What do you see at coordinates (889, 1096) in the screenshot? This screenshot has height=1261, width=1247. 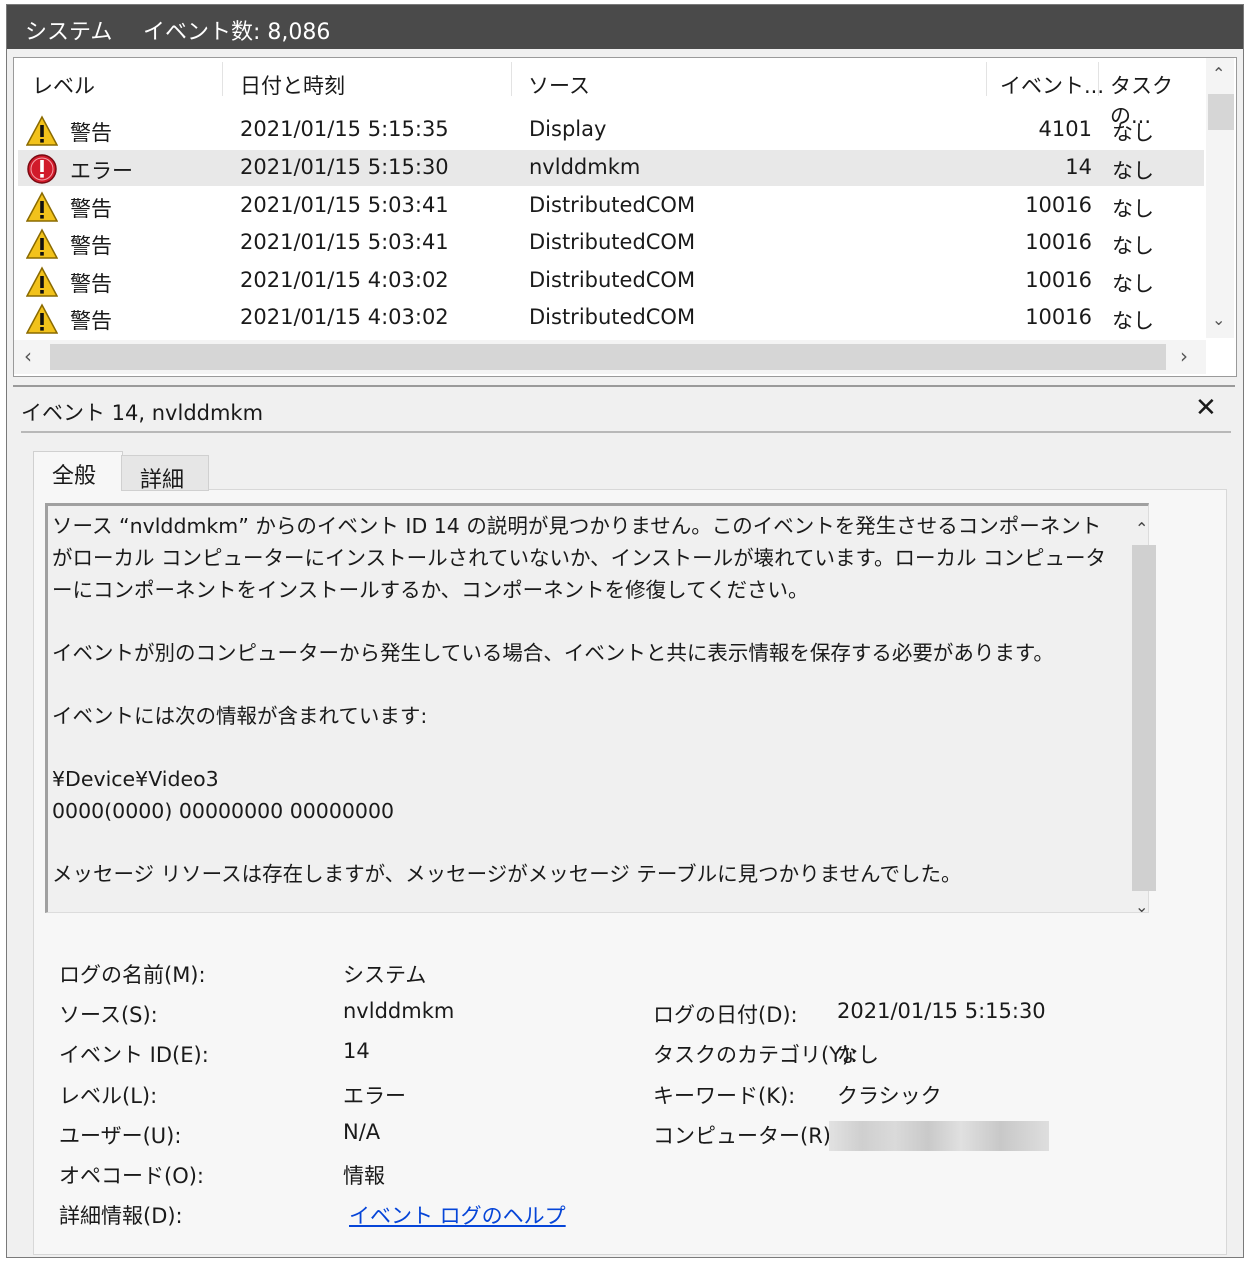 I see `keywords-value: クラシック` at bounding box center [889, 1096].